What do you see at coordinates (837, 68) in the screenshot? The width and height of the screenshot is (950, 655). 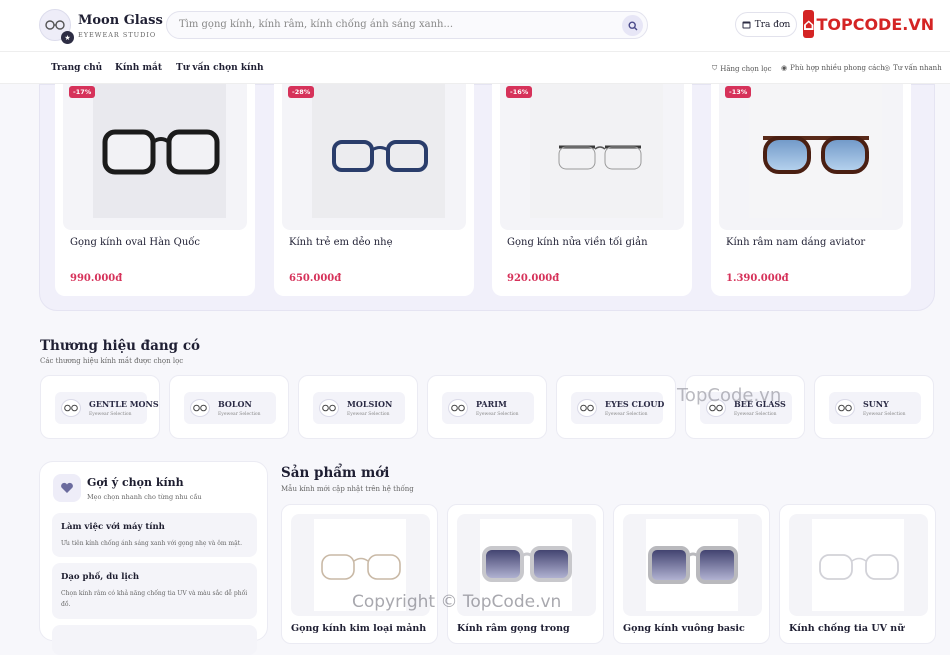 I see `badge-label: Phù hợp nhiều phong cách` at bounding box center [837, 68].